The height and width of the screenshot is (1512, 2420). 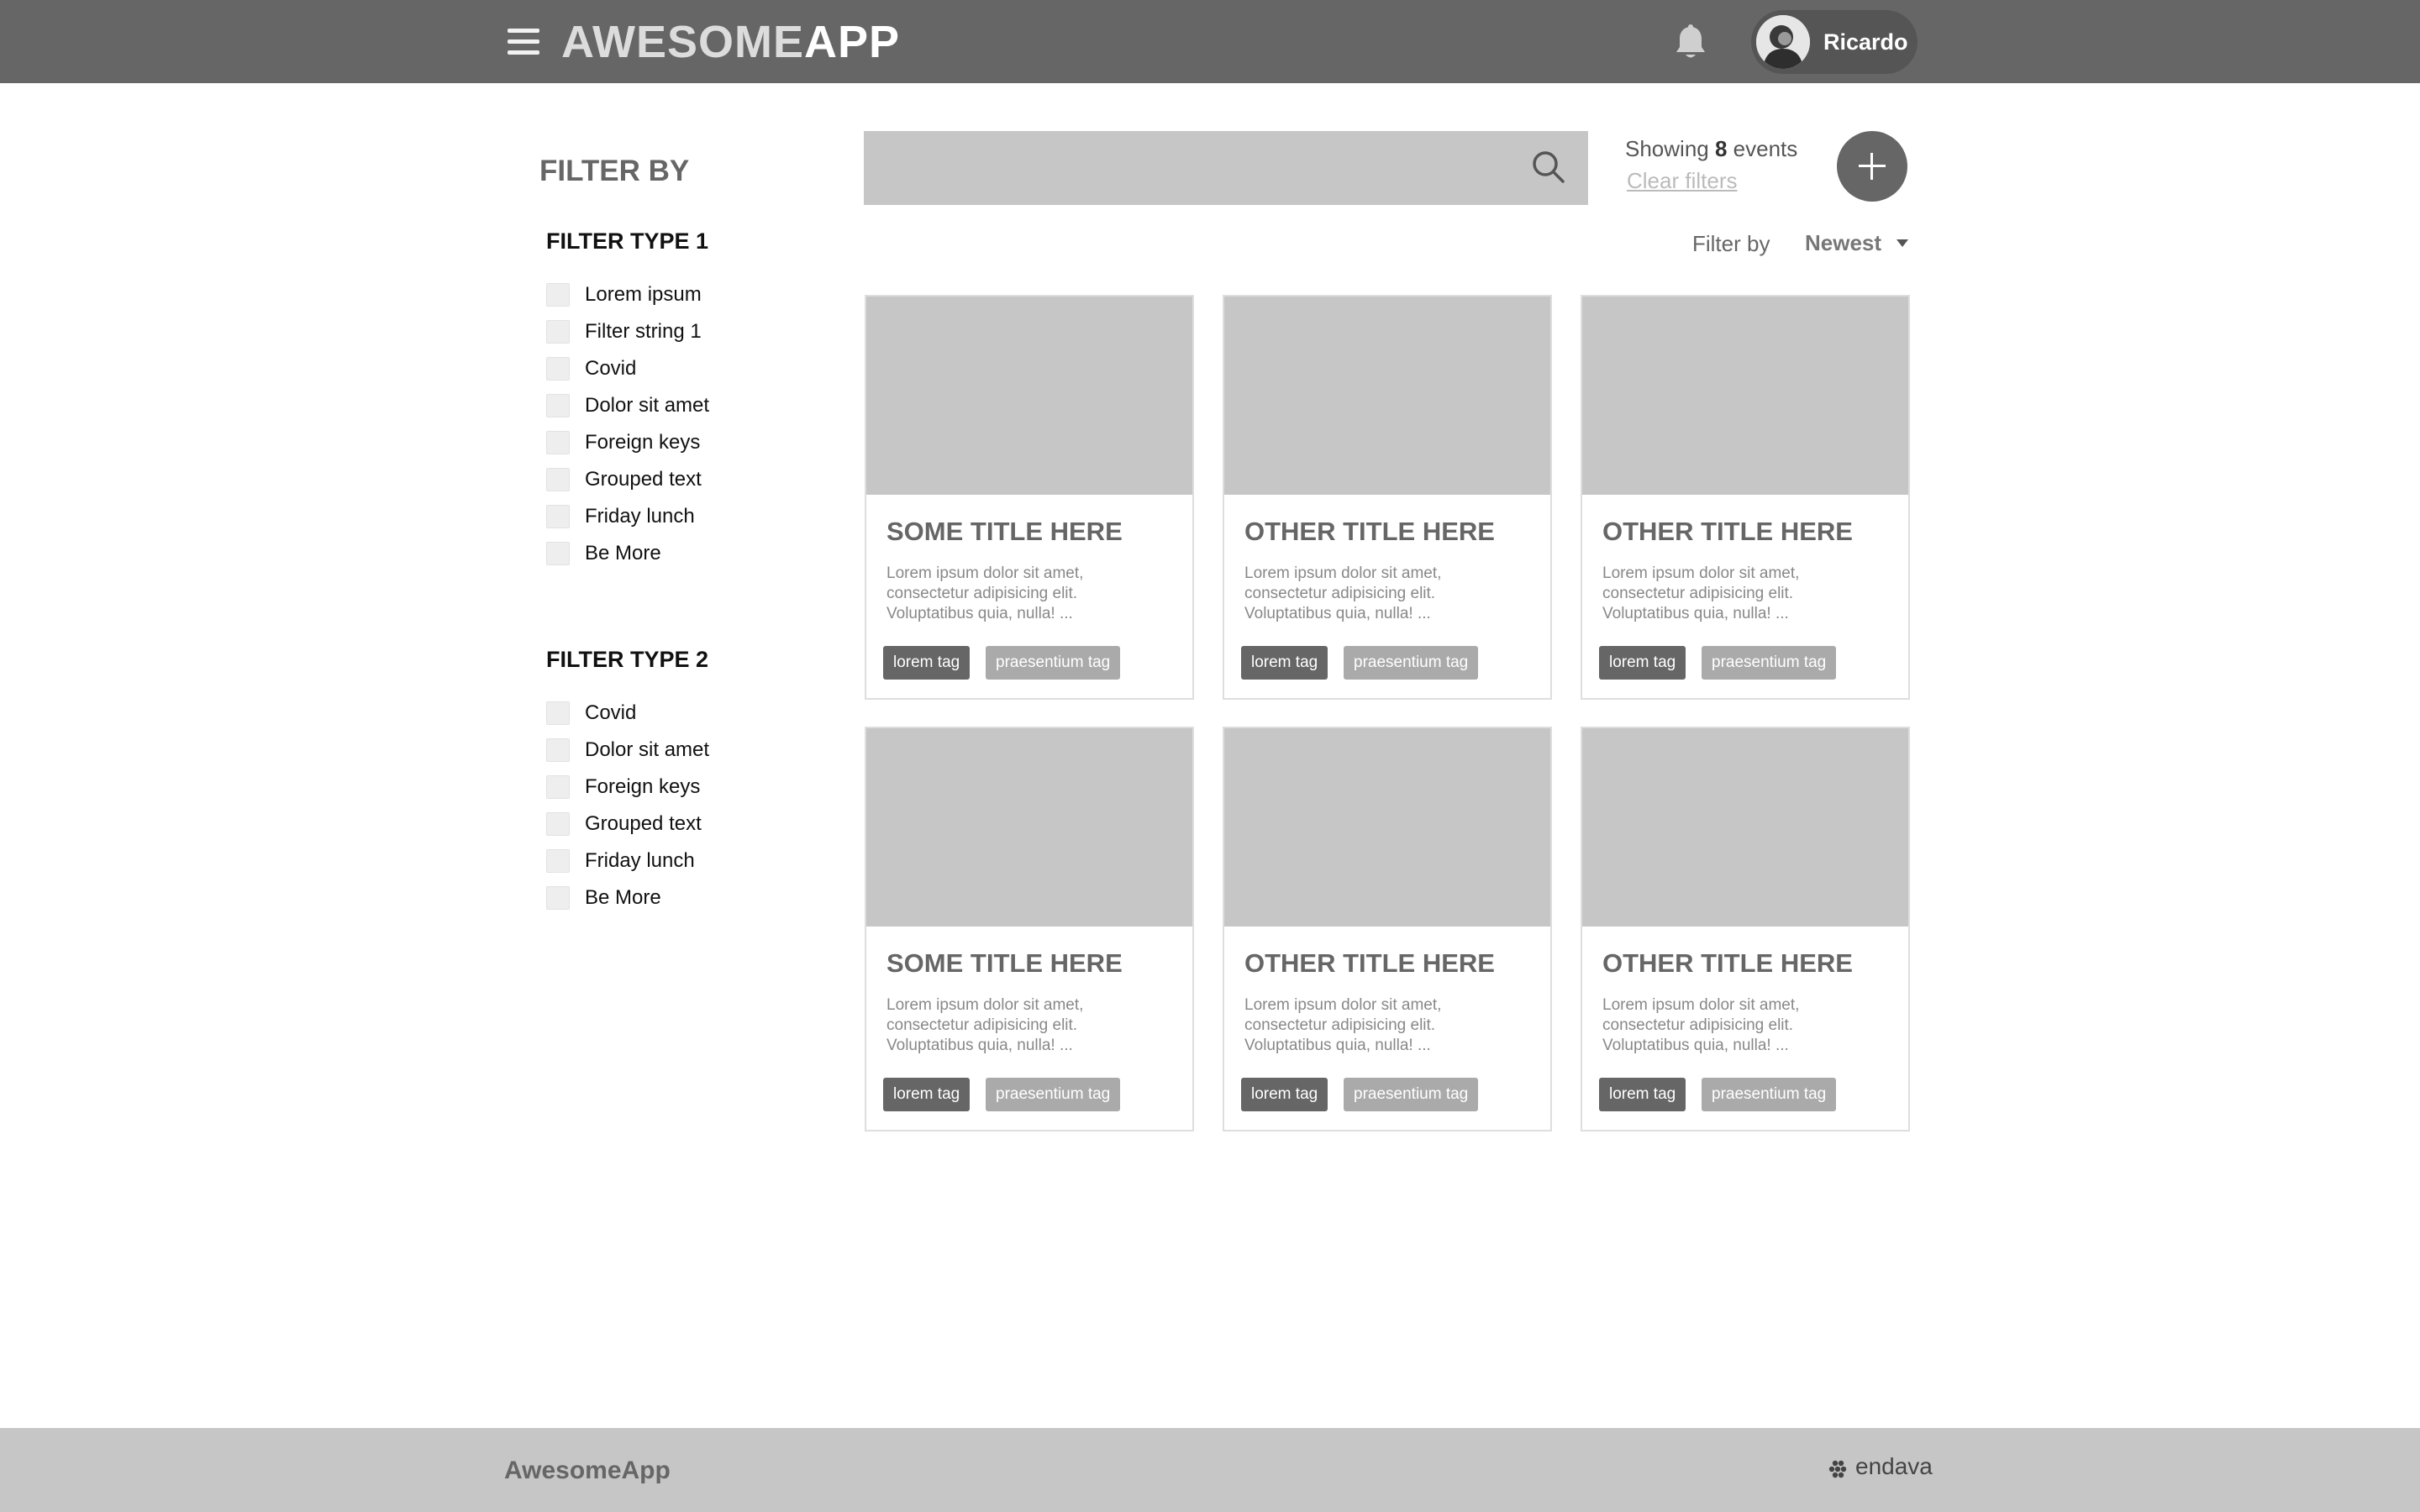 What do you see at coordinates (1783, 42) in the screenshot?
I see `avatar` at bounding box center [1783, 42].